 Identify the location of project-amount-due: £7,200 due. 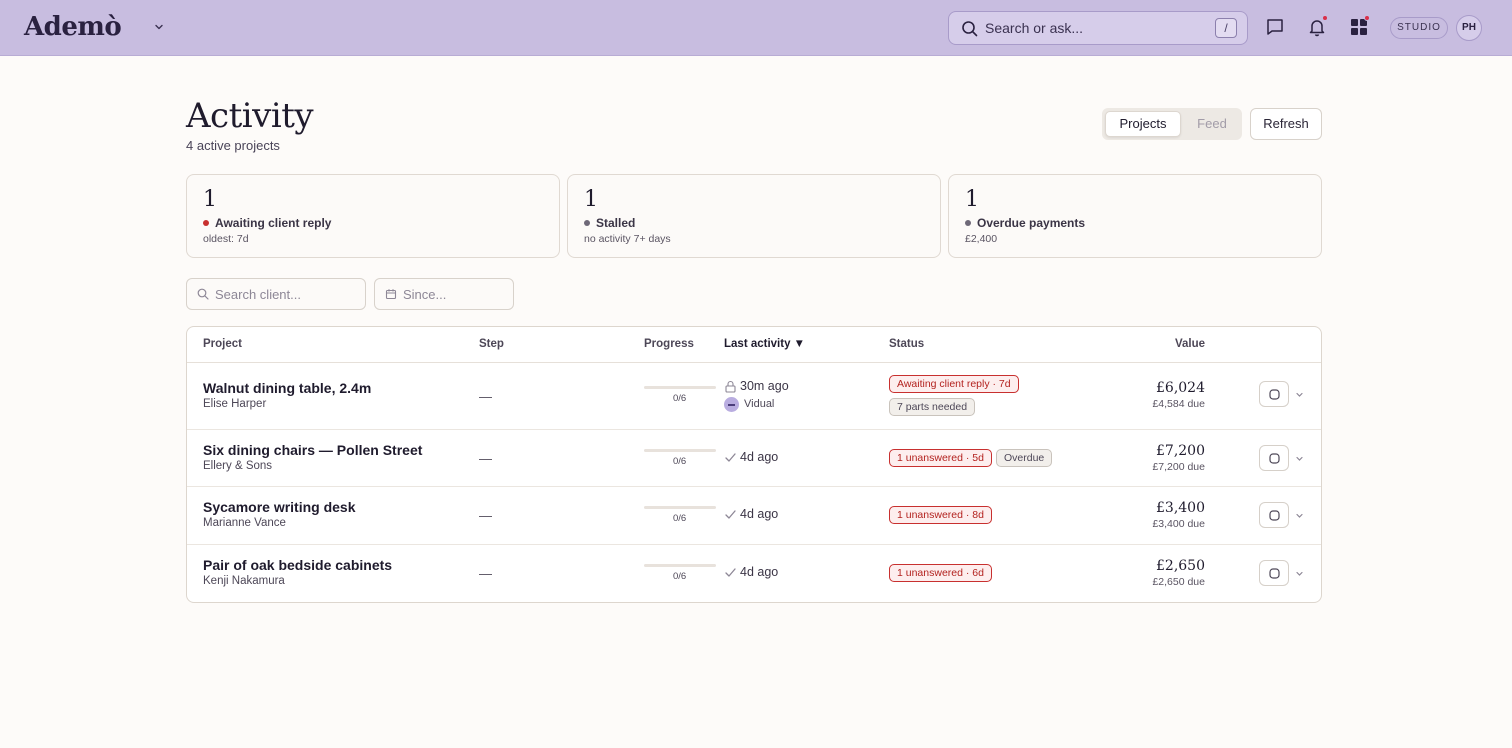
(1178, 467).